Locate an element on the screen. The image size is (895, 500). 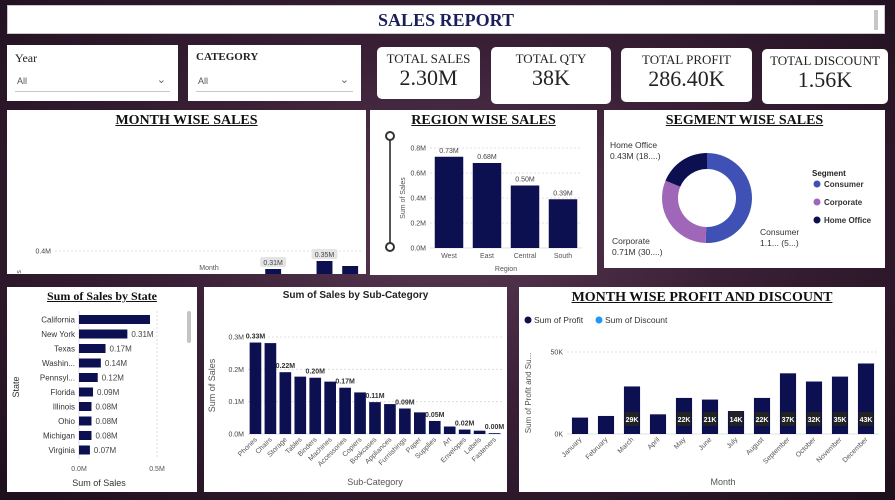
data-label: 0.50M is located at coordinates (525, 180).